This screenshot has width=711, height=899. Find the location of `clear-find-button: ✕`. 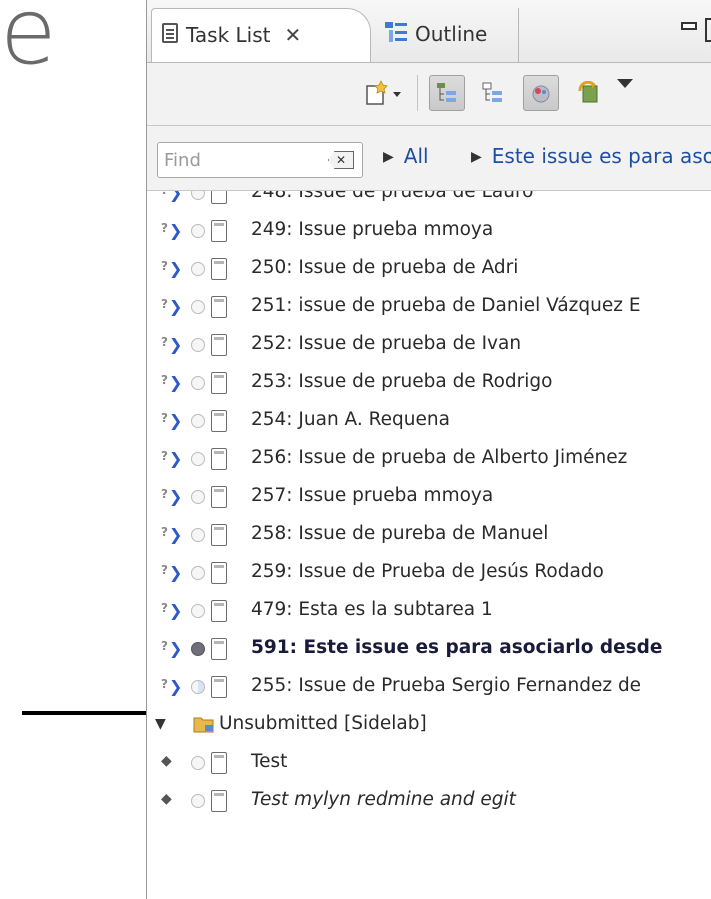

clear-find-button: ✕ is located at coordinates (341, 160).